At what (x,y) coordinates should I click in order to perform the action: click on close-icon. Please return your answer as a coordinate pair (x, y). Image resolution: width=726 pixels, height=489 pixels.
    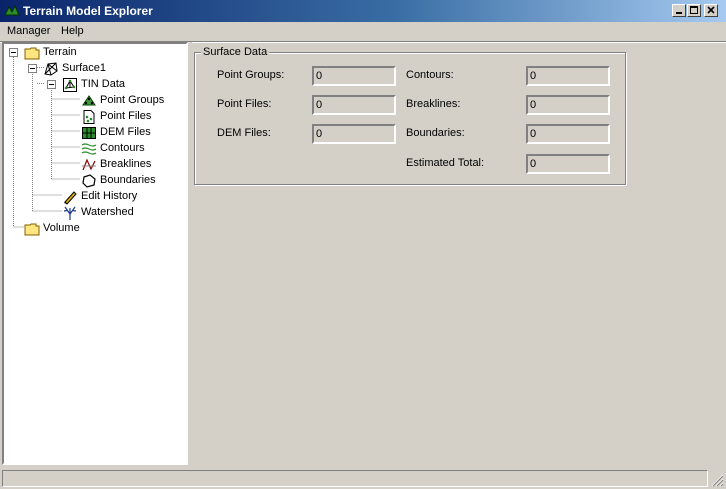
    Looking at the image, I should click on (711, 10).